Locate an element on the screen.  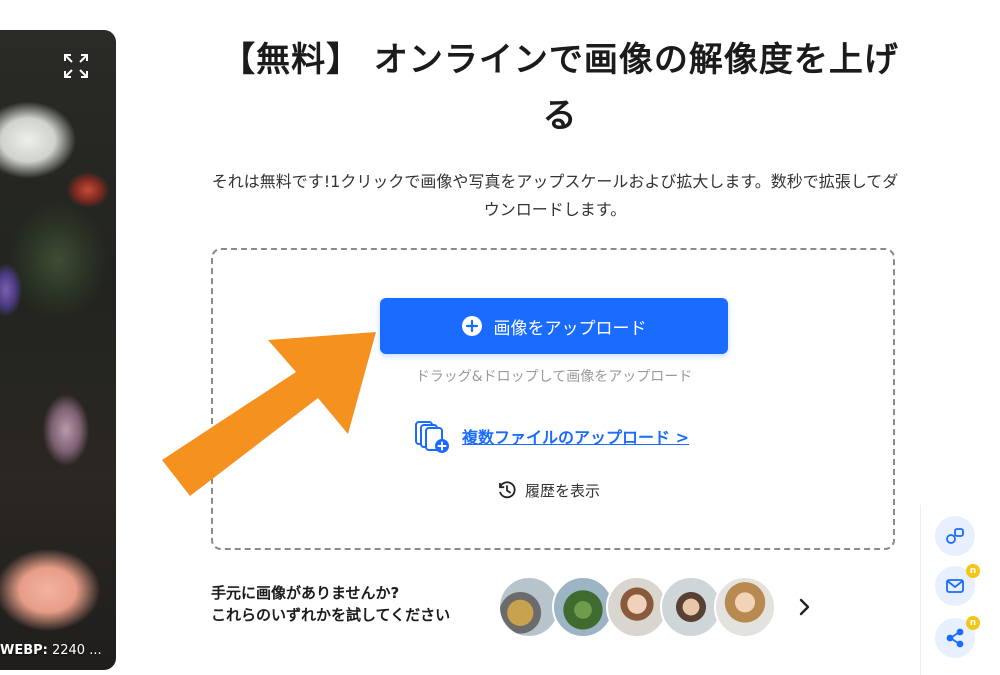
sample-prompt-line2: これらのいずれかを試してください is located at coordinates (331, 615).